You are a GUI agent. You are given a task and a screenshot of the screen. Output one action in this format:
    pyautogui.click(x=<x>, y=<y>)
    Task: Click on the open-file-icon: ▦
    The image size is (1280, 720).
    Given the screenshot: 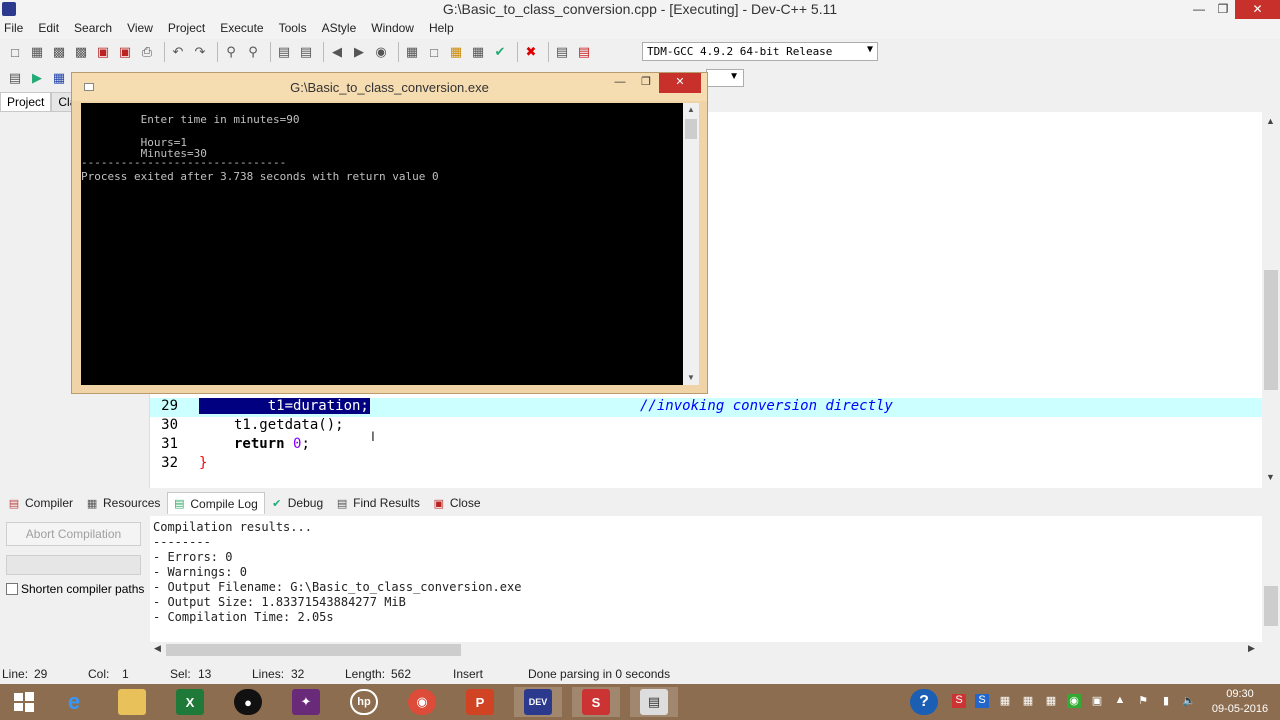 What is the action you would take?
    pyautogui.click(x=37, y=52)
    